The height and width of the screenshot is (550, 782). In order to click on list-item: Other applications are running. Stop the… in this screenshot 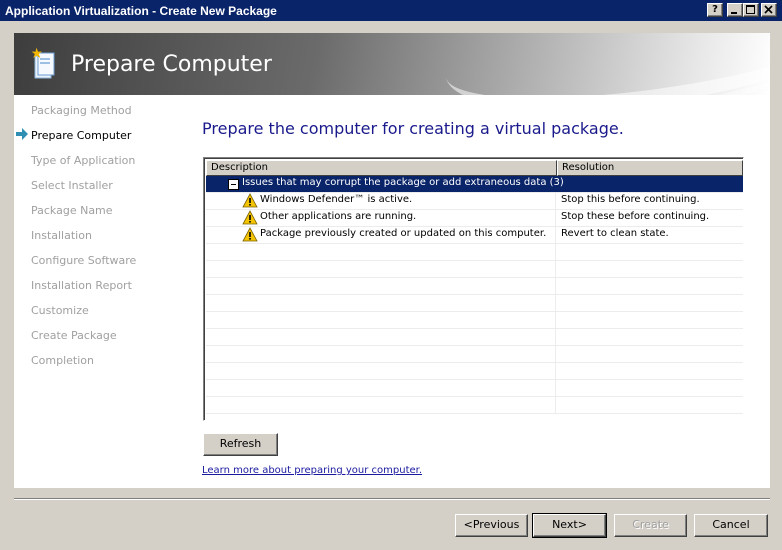, I will do `click(474, 218)`.